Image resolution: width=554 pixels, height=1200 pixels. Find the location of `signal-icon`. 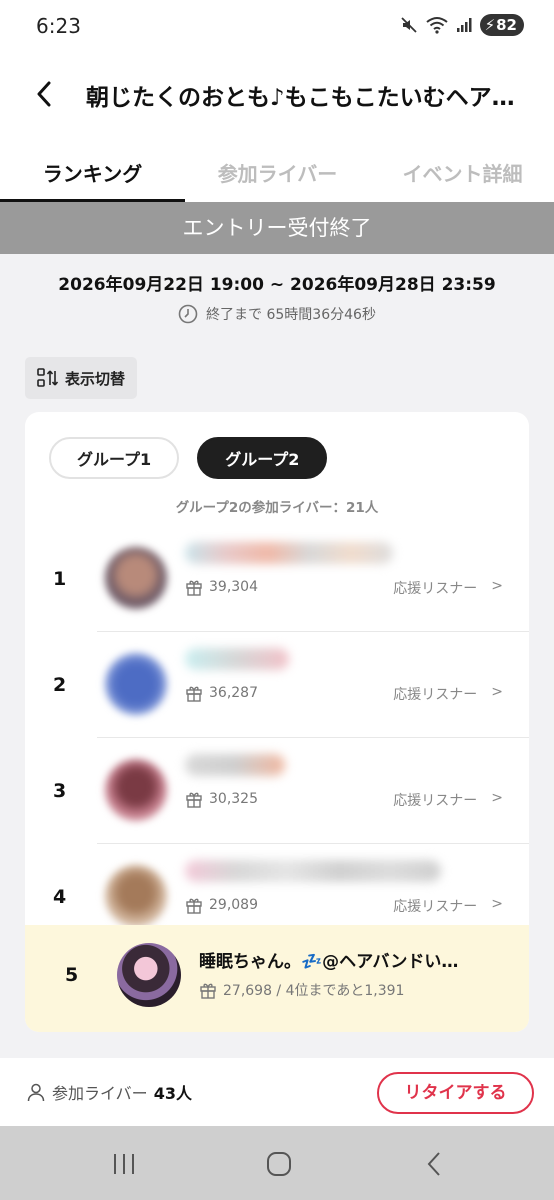

signal-icon is located at coordinates (464, 25).